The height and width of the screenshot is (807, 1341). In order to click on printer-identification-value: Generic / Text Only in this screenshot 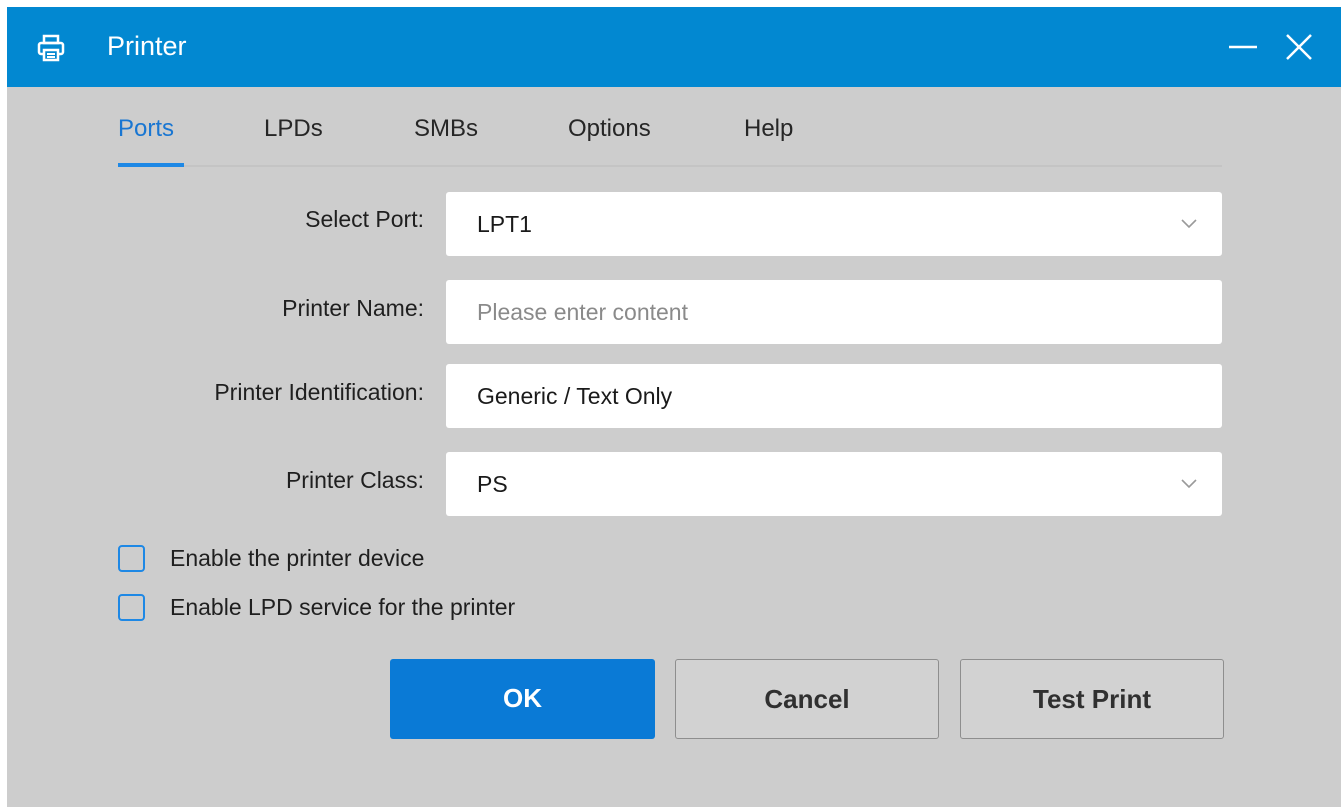, I will do `click(575, 396)`.